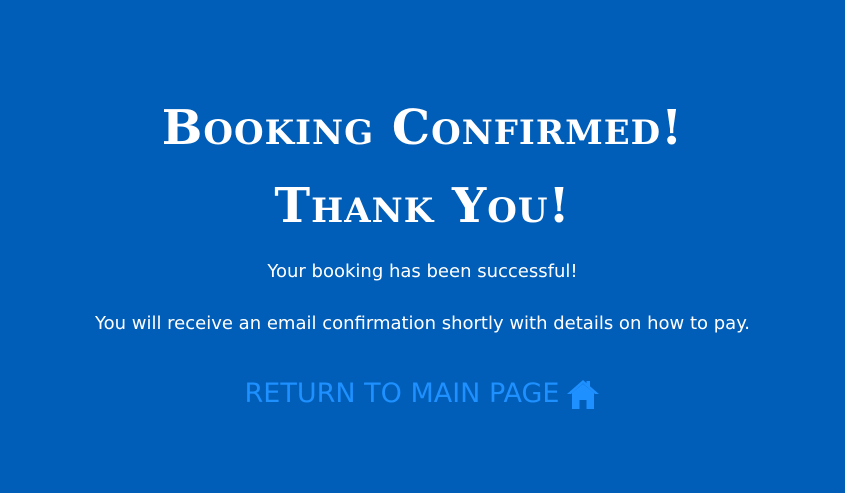  Describe the element at coordinates (422, 128) in the screenshot. I see `page-title: Booking Confirmed!` at that location.